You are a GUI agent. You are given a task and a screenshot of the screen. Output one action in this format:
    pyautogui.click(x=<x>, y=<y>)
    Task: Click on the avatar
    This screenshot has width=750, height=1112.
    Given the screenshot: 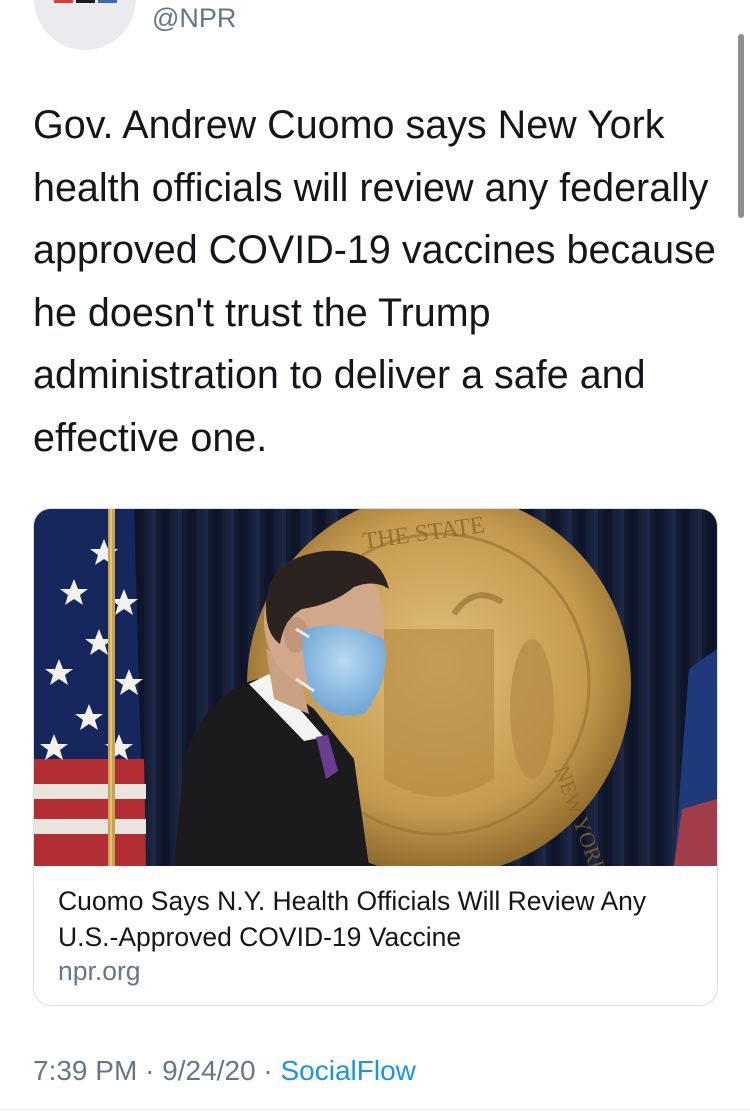 What is the action you would take?
    pyautogui.click(x=85, y=25)
    